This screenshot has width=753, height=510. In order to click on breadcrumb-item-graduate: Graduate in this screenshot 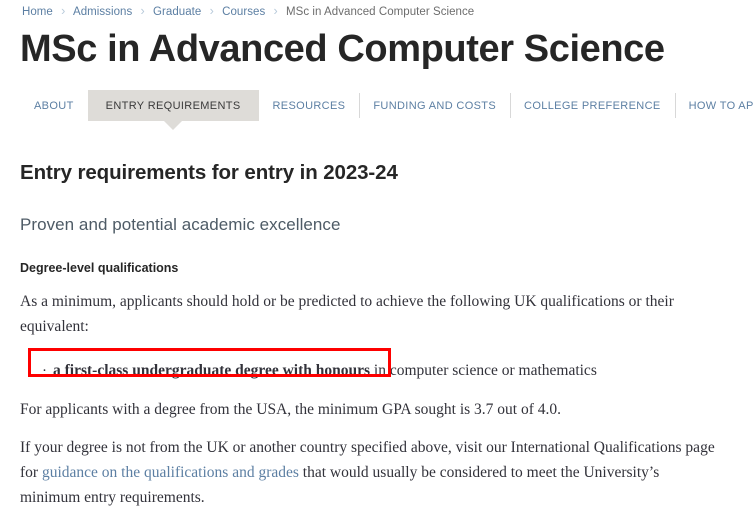, I will do `click(177, 12)`.